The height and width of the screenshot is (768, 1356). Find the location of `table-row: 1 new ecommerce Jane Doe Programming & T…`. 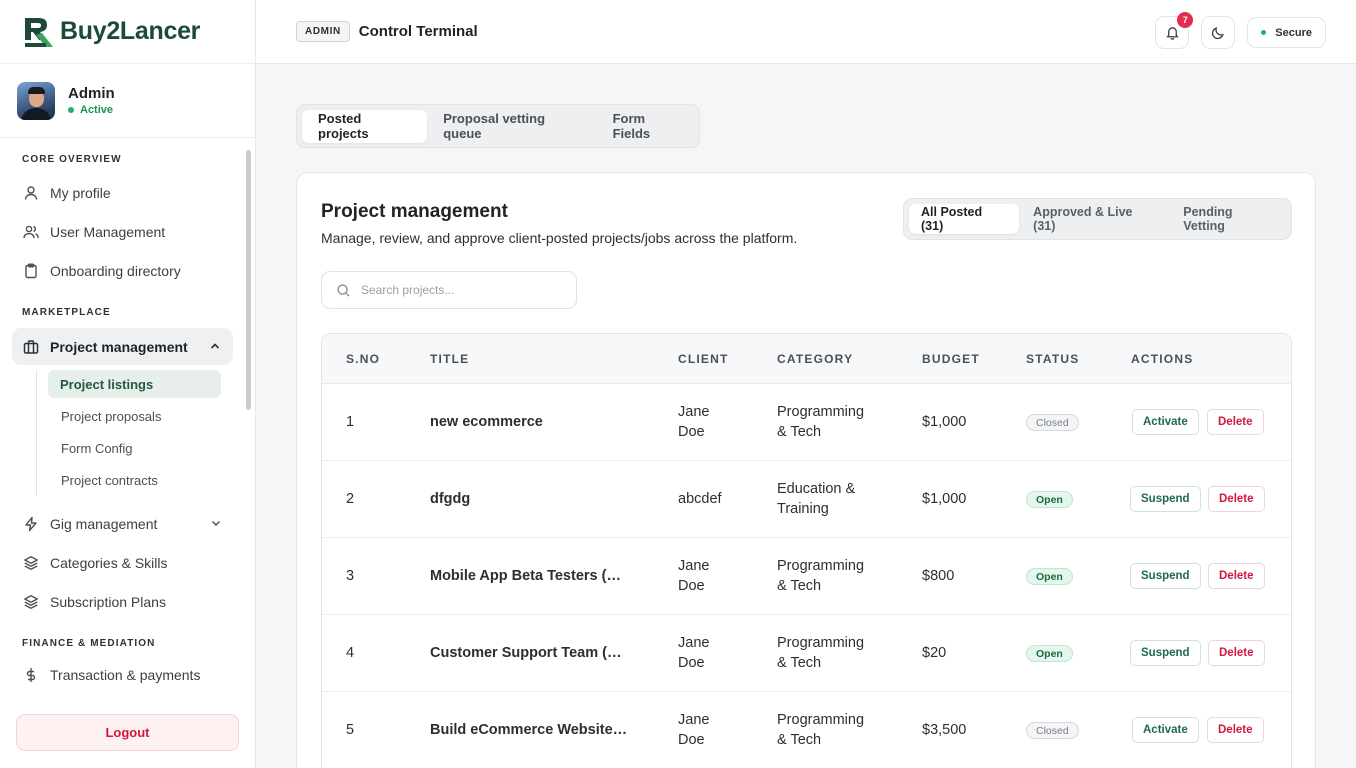

table-row: 1 new ecommerce Jane Doe Programming & T… is located at coordinates (806, 422).